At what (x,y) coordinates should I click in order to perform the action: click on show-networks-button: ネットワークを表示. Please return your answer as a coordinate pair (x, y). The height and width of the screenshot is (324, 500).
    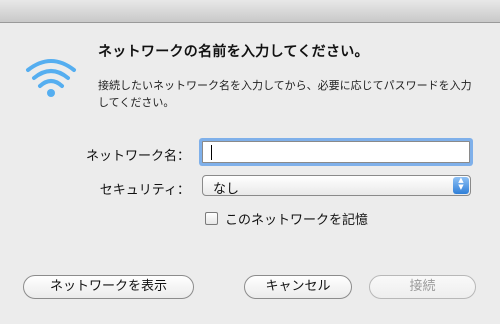
    Looking at the image, I should click on (108, 287).